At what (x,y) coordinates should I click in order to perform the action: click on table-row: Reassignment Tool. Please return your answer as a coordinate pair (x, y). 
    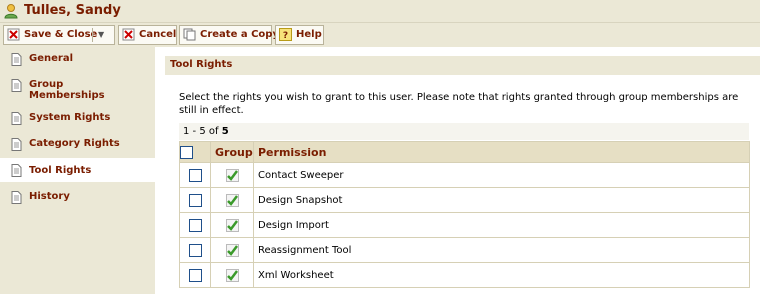
    Looking at the image, I should click on (464, 250).